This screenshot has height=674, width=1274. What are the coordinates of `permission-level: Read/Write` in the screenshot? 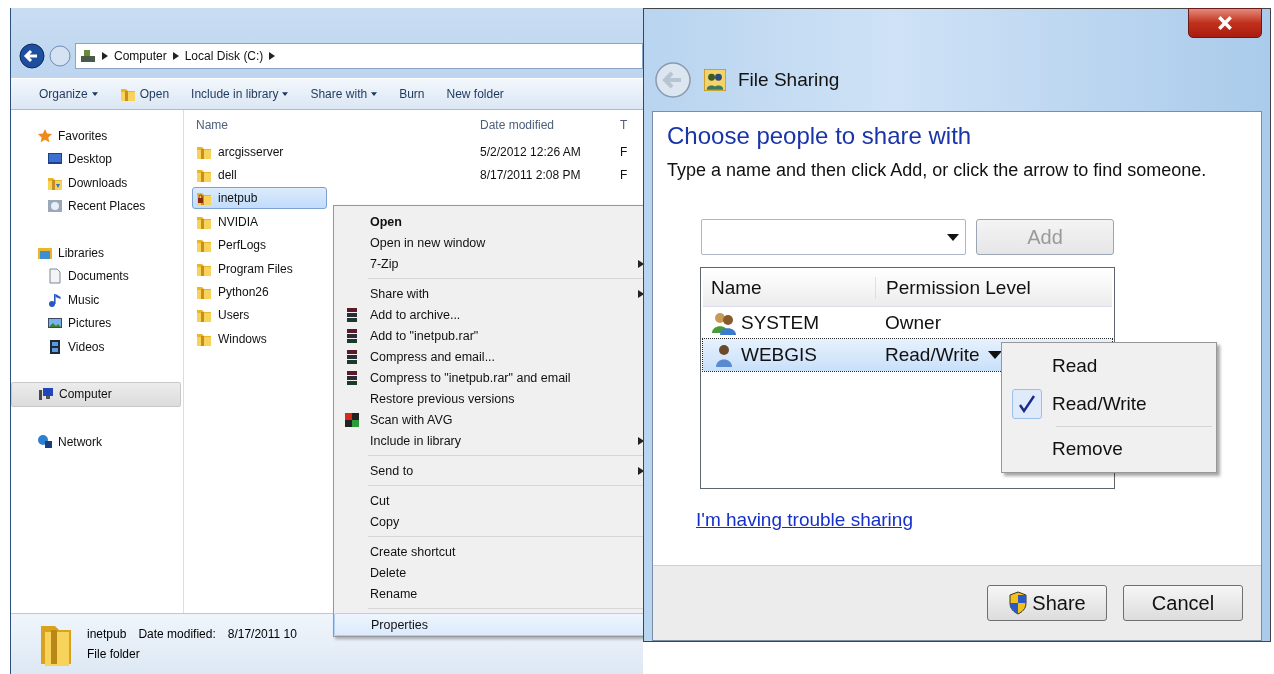 It's located at (932, 355).